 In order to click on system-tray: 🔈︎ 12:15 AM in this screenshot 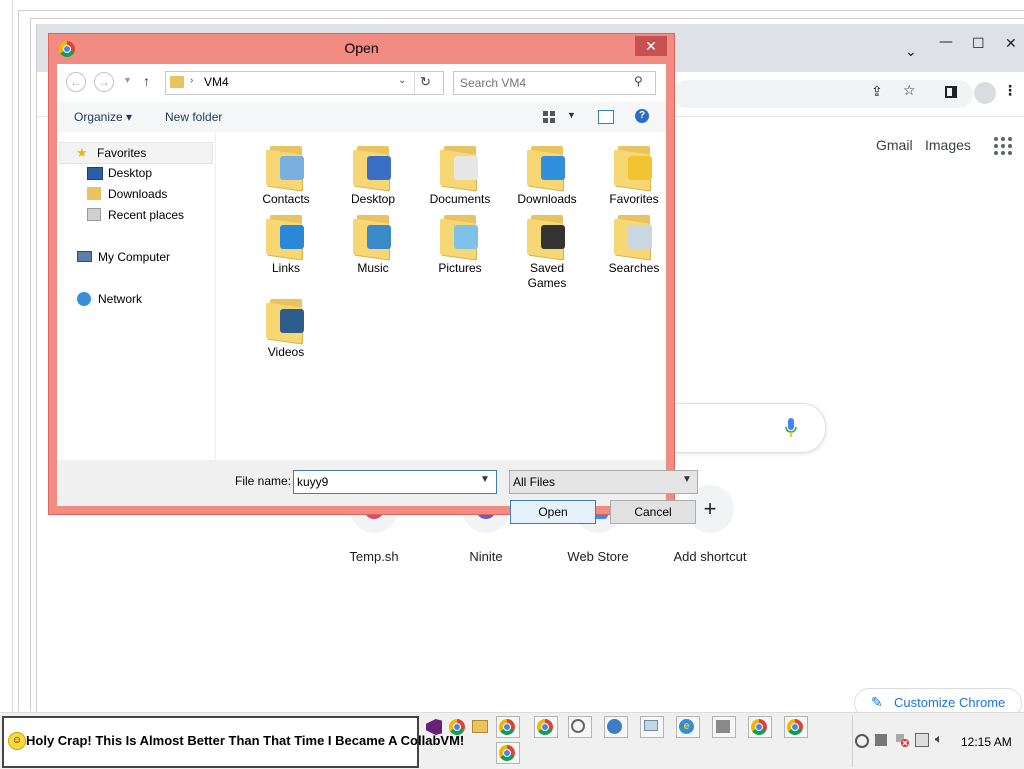, I will do `click(938, 741)`.